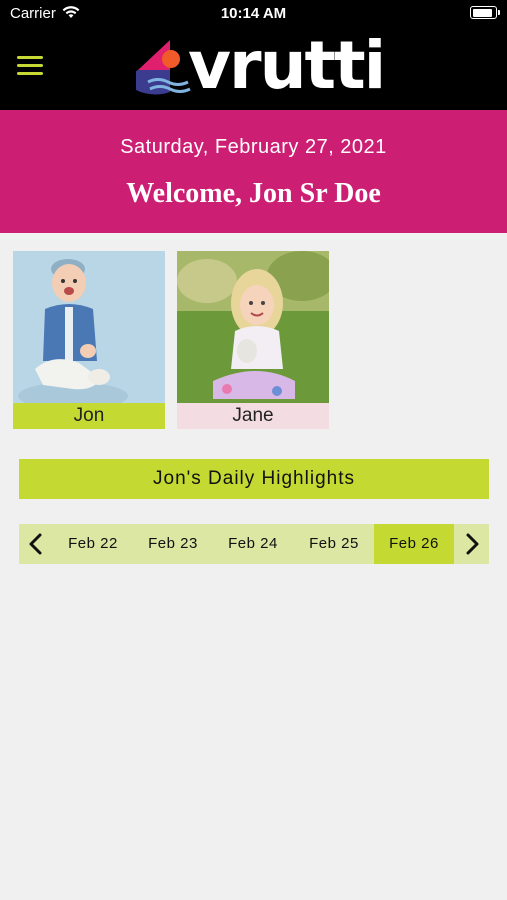 Image resolution: width=507 pixels, height=900 pixels. I want to click on child-name-jane: Jane, so click(253, 416).